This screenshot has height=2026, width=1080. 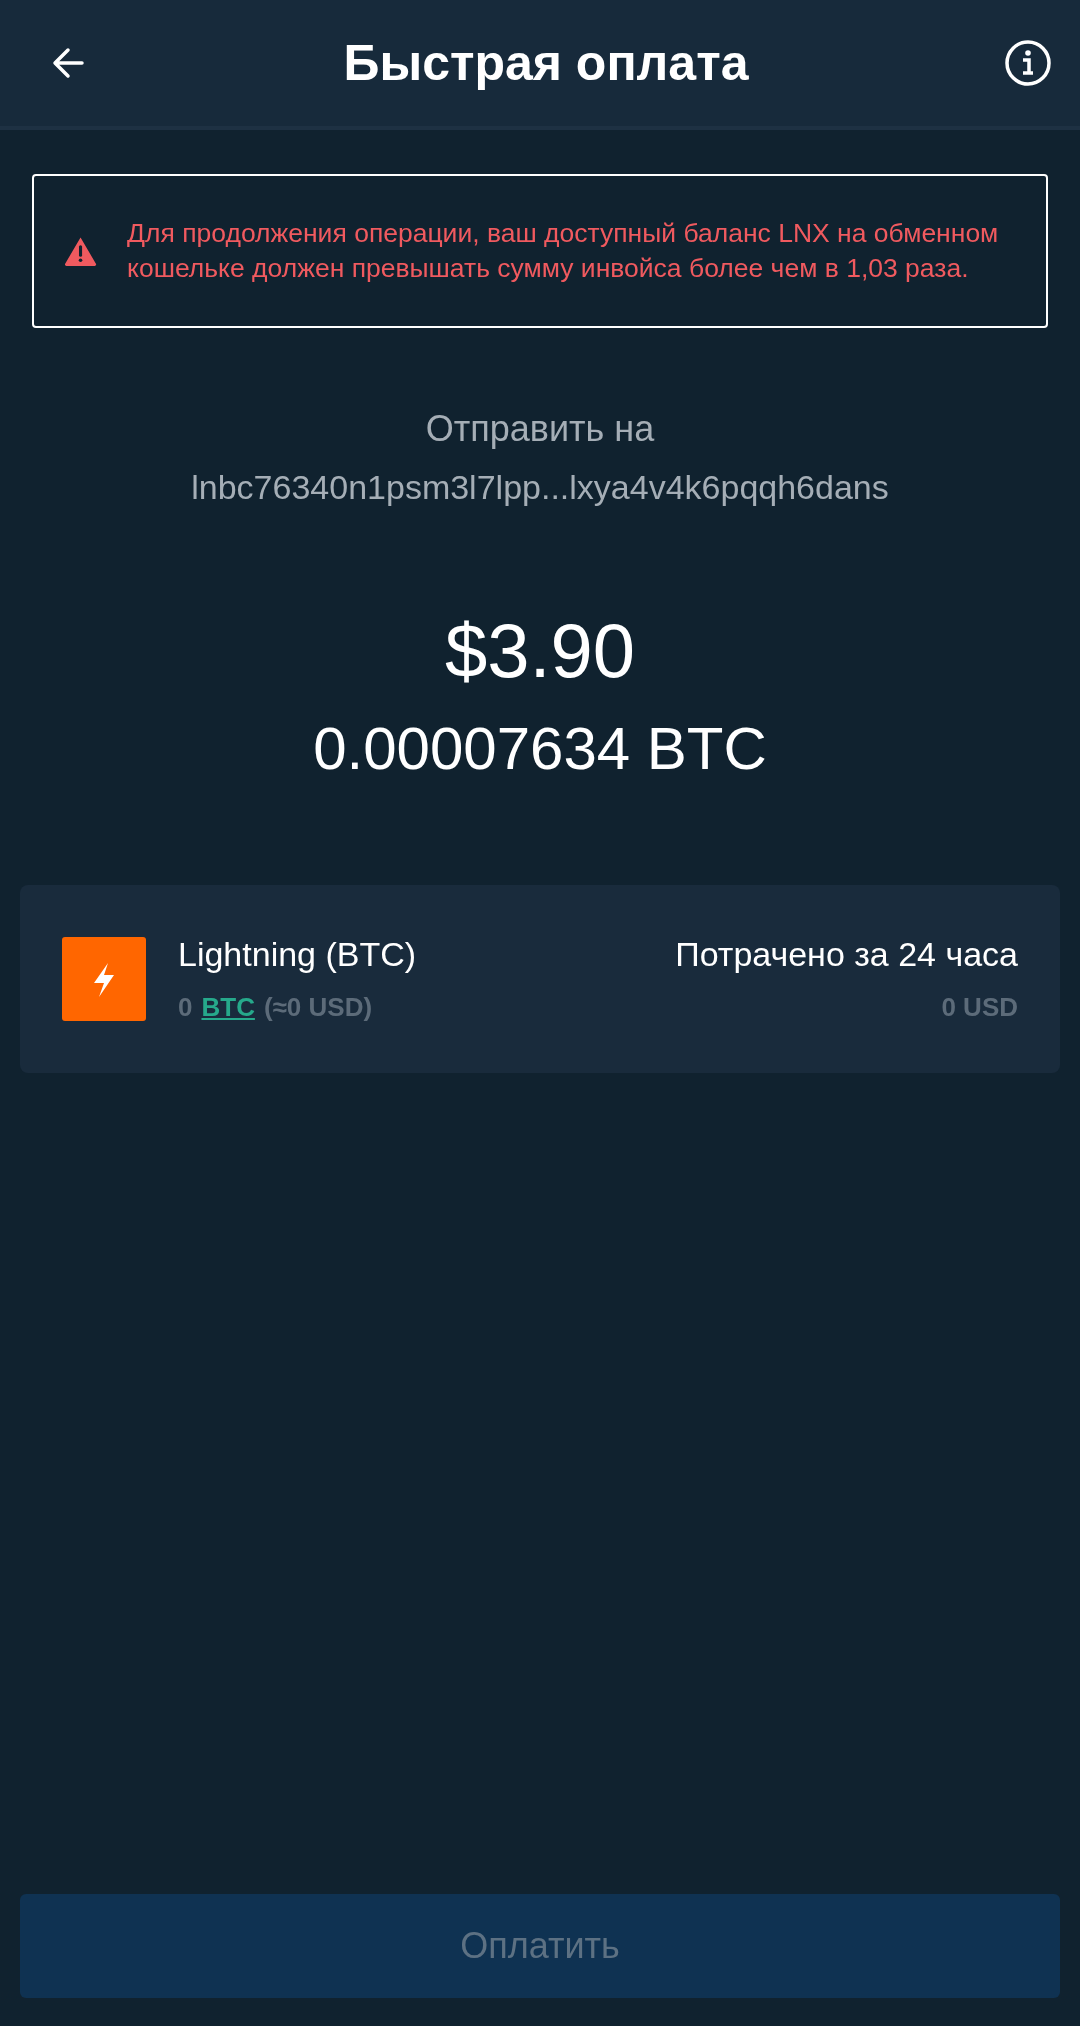 I want to click on lightning-icon, so click(x=104, y=979).